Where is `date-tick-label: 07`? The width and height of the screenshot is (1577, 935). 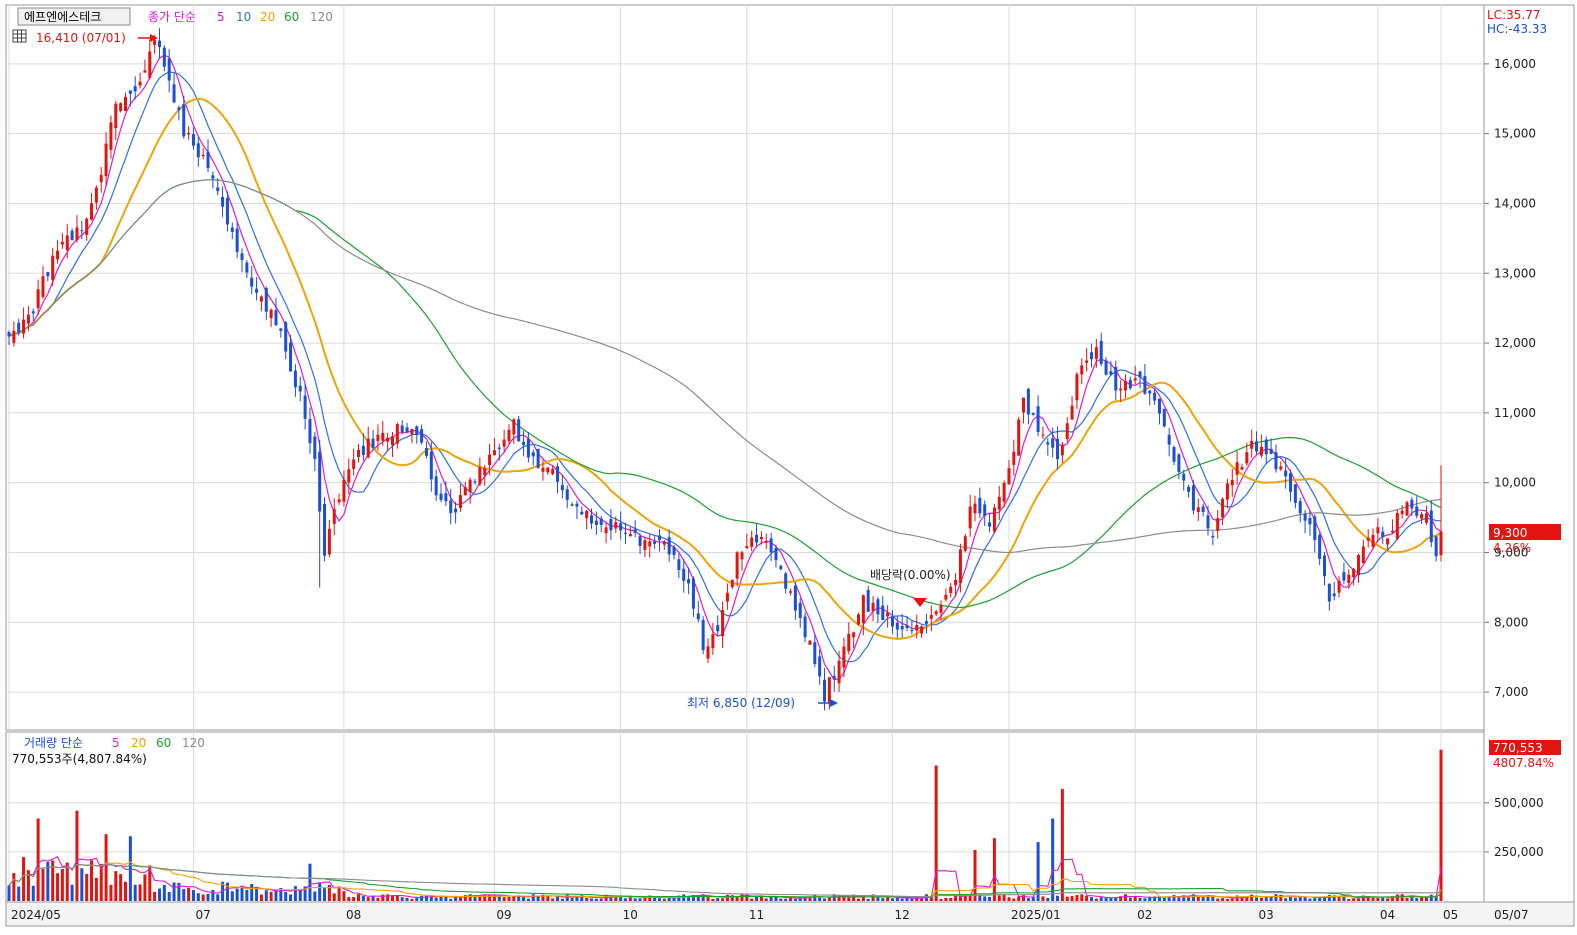
date-tick-label: 07 is located at coordinates (202, 915).